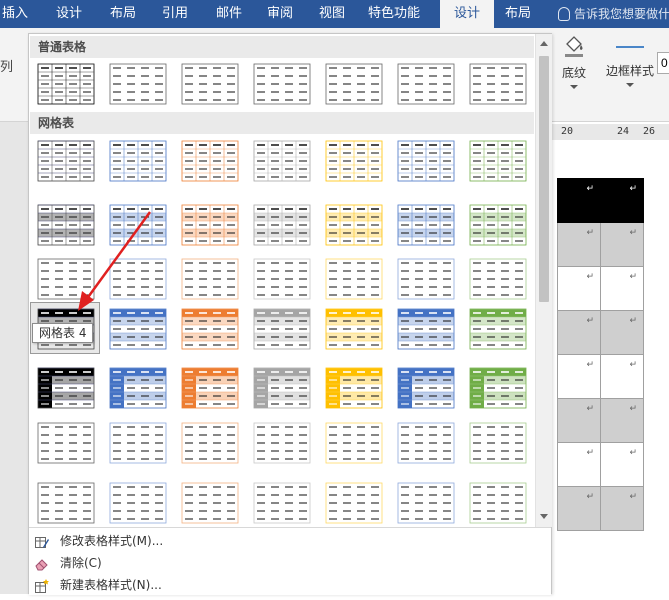 Image resolution: width=669 pixels, height=600 pixels. Describe the element at coordinates (498, 226) in the screenshot. I see `grid-table-style-r2-c7` at that location.